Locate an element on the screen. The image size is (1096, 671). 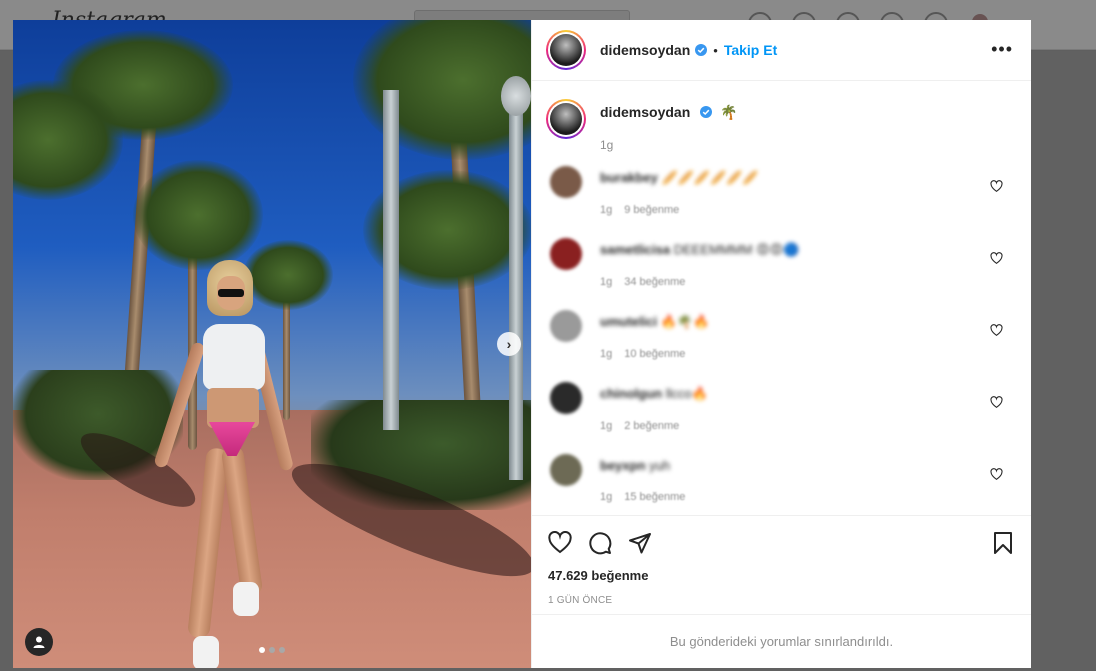
comment-item: sametlicisa DEEEMMMM 😡😡🔵 1g 34 beğenme is located at coordinates (781, 274).